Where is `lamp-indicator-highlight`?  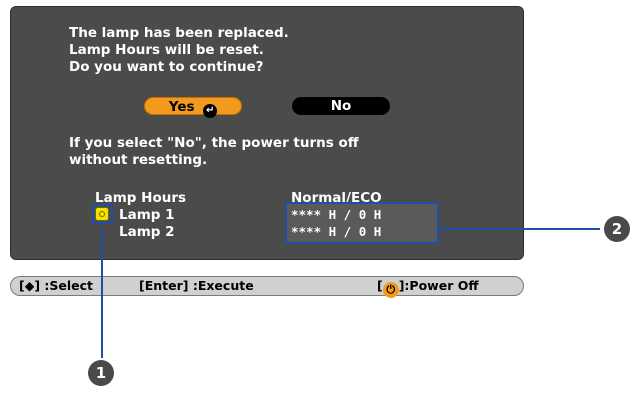
lamp-indicator-highlight is located at coordinates (102, 214).